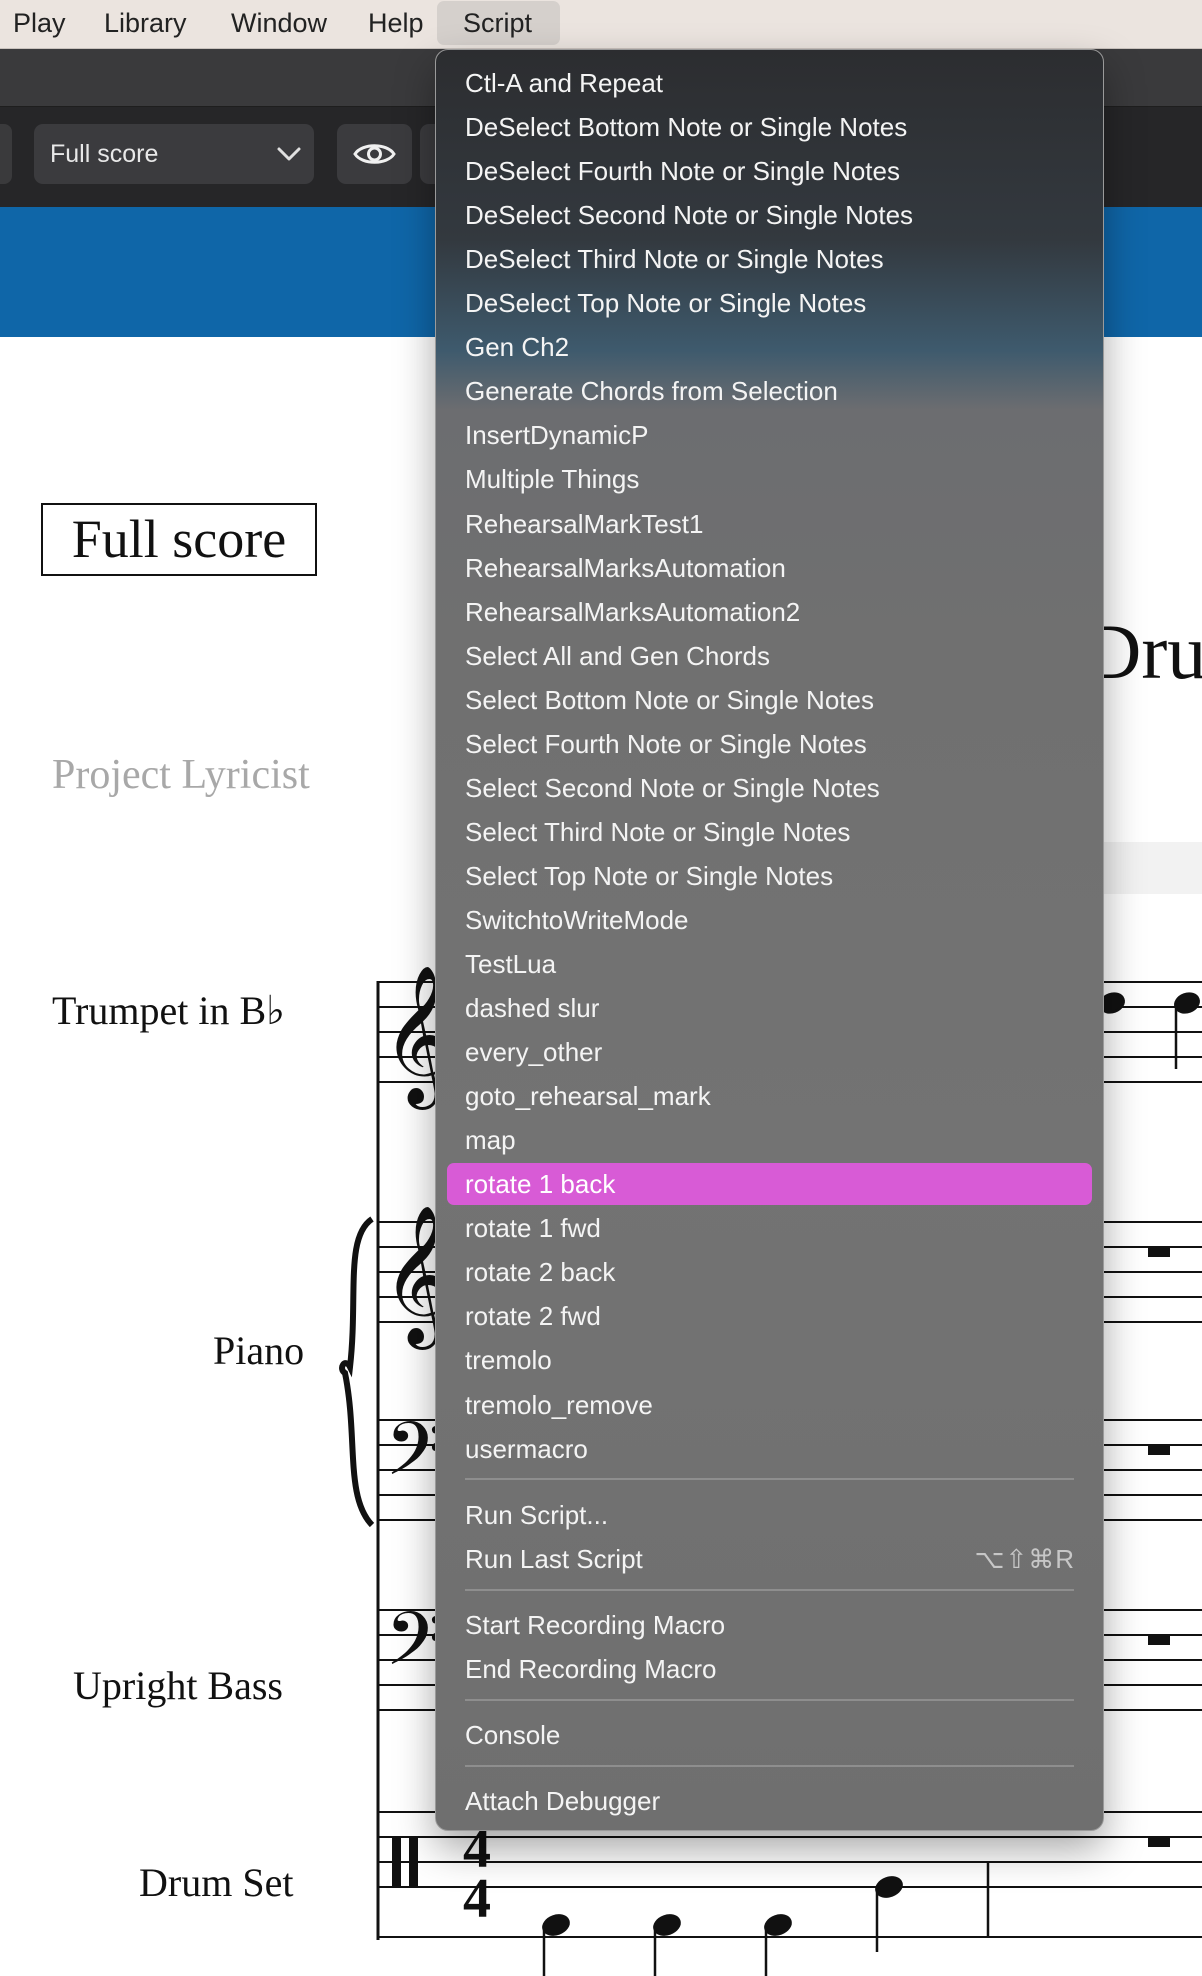 The image size is (1202, 1976). What do you see at coordinates (769, 127) in the screenshot?
I see `menu-item-deselect-bottom-note-or-single-notes: DeSelect Bottom Note or Single Notes` at bounding box center [769, 127].